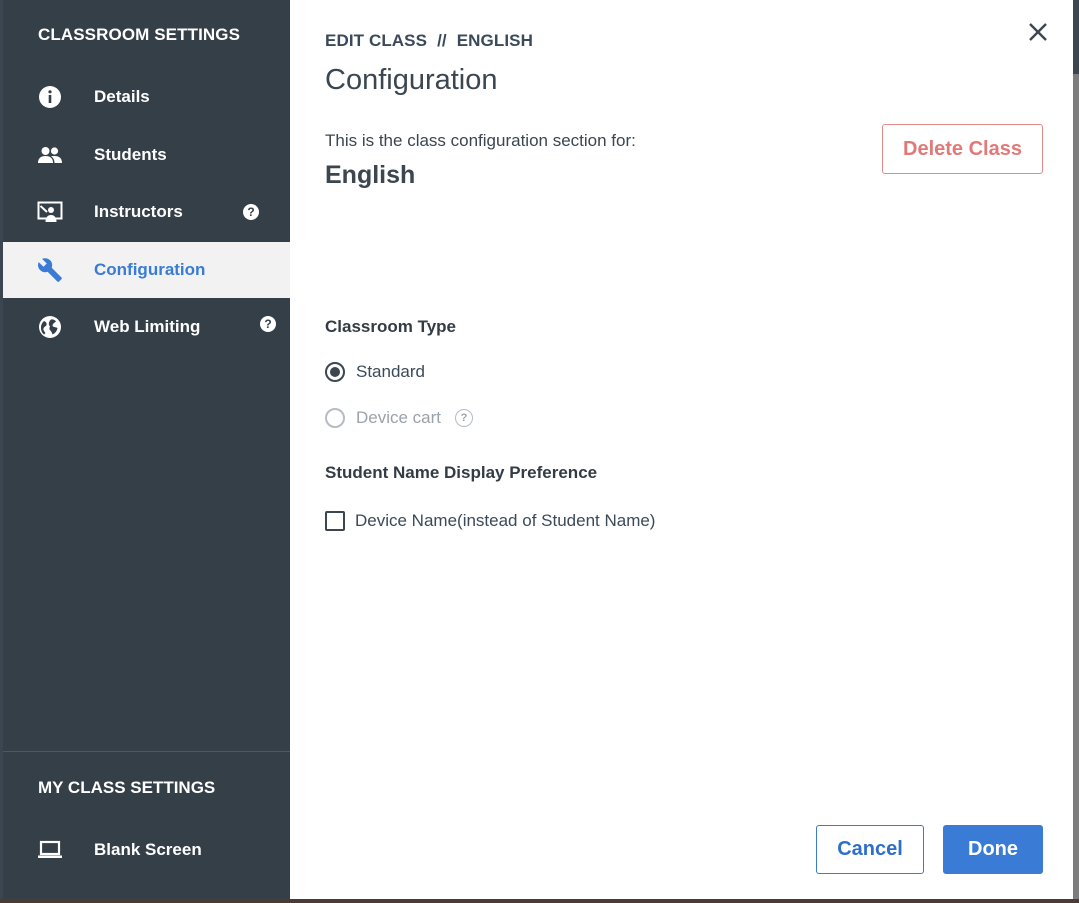 The height and width of the screenshot is (903, 1079). What do you see at coordinates (870, 849) in the screenshot?
I see `cancel-button: Cancel` at bounding box center [870, 849].